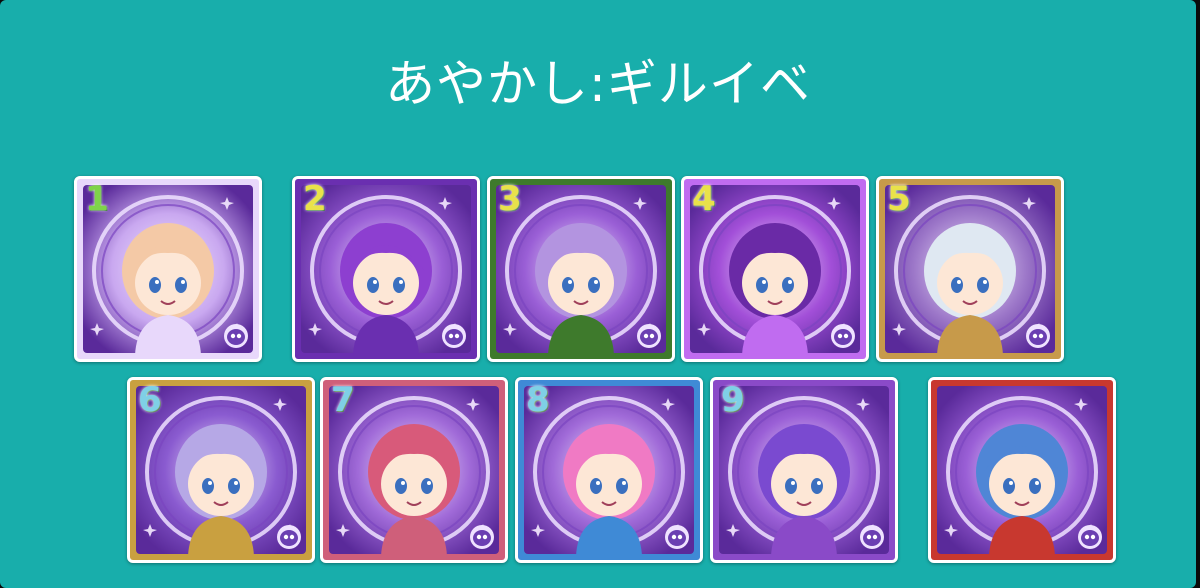 This screenshot has width=1200, height=588. I want to click on card-1: 1, so click(168, 269).